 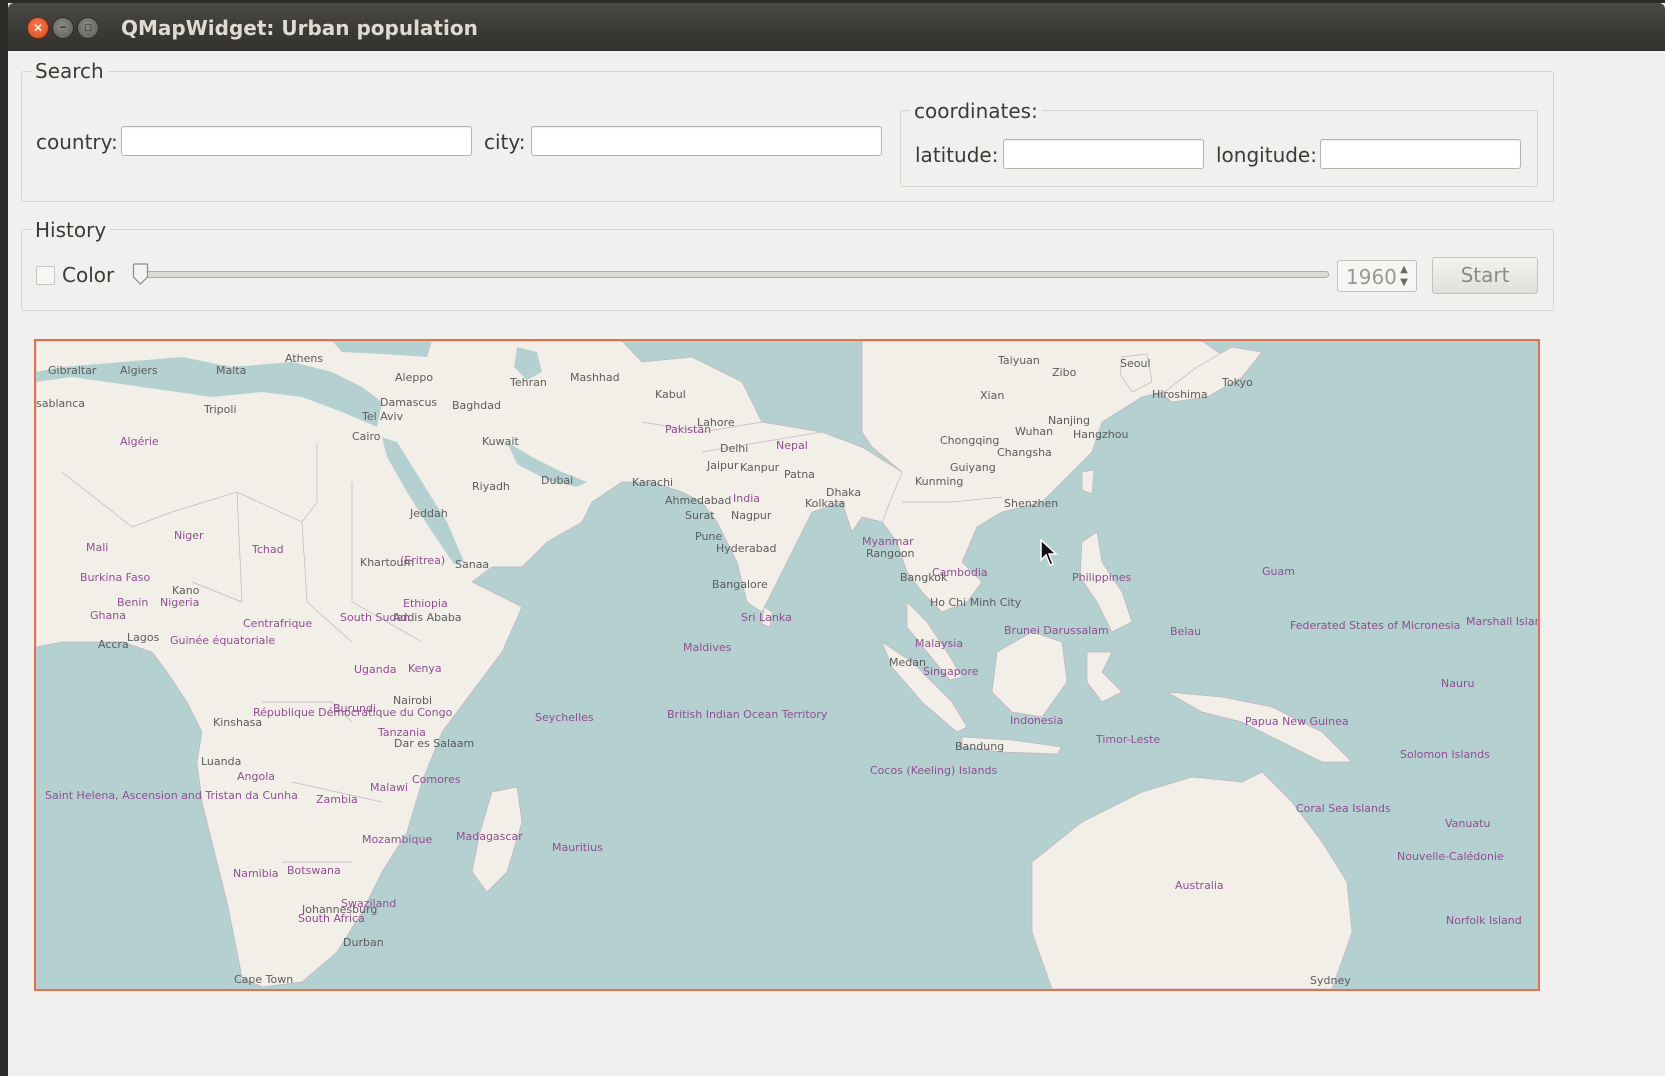 What do you see at coordinates (45, 275) in the screenshot?
I see `color-checkbox` at bounding box center [45, 275].